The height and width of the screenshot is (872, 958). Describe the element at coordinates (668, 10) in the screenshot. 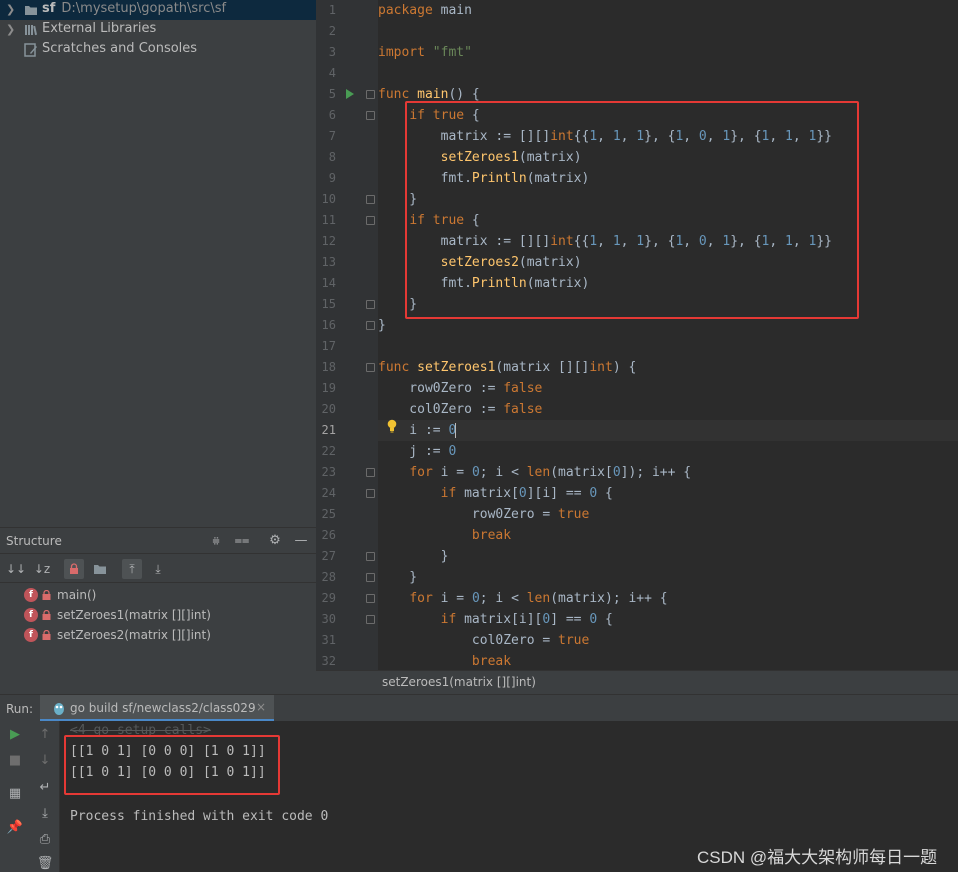

I see `code-line: package main` at that location.